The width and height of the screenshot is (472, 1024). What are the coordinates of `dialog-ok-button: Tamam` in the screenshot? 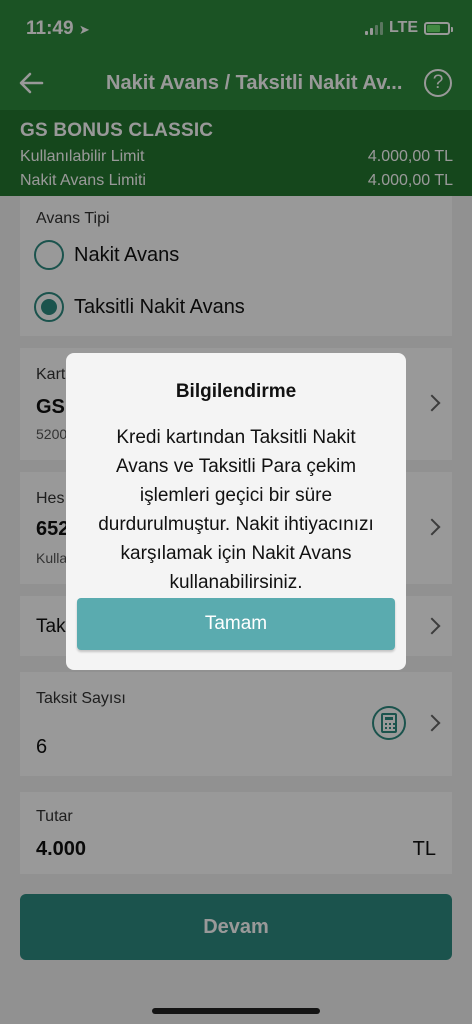 It's located at (236, 624).